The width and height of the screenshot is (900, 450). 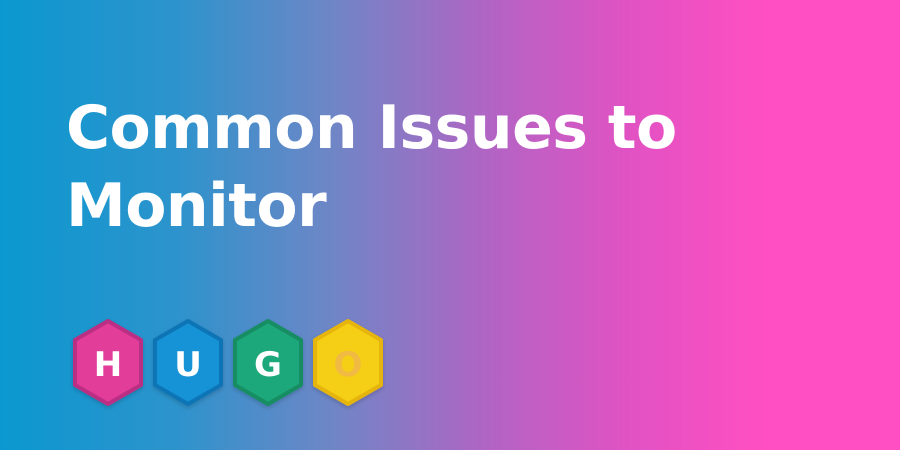 I want to click on logo-hex-o: O, so click(x=348, y=362).